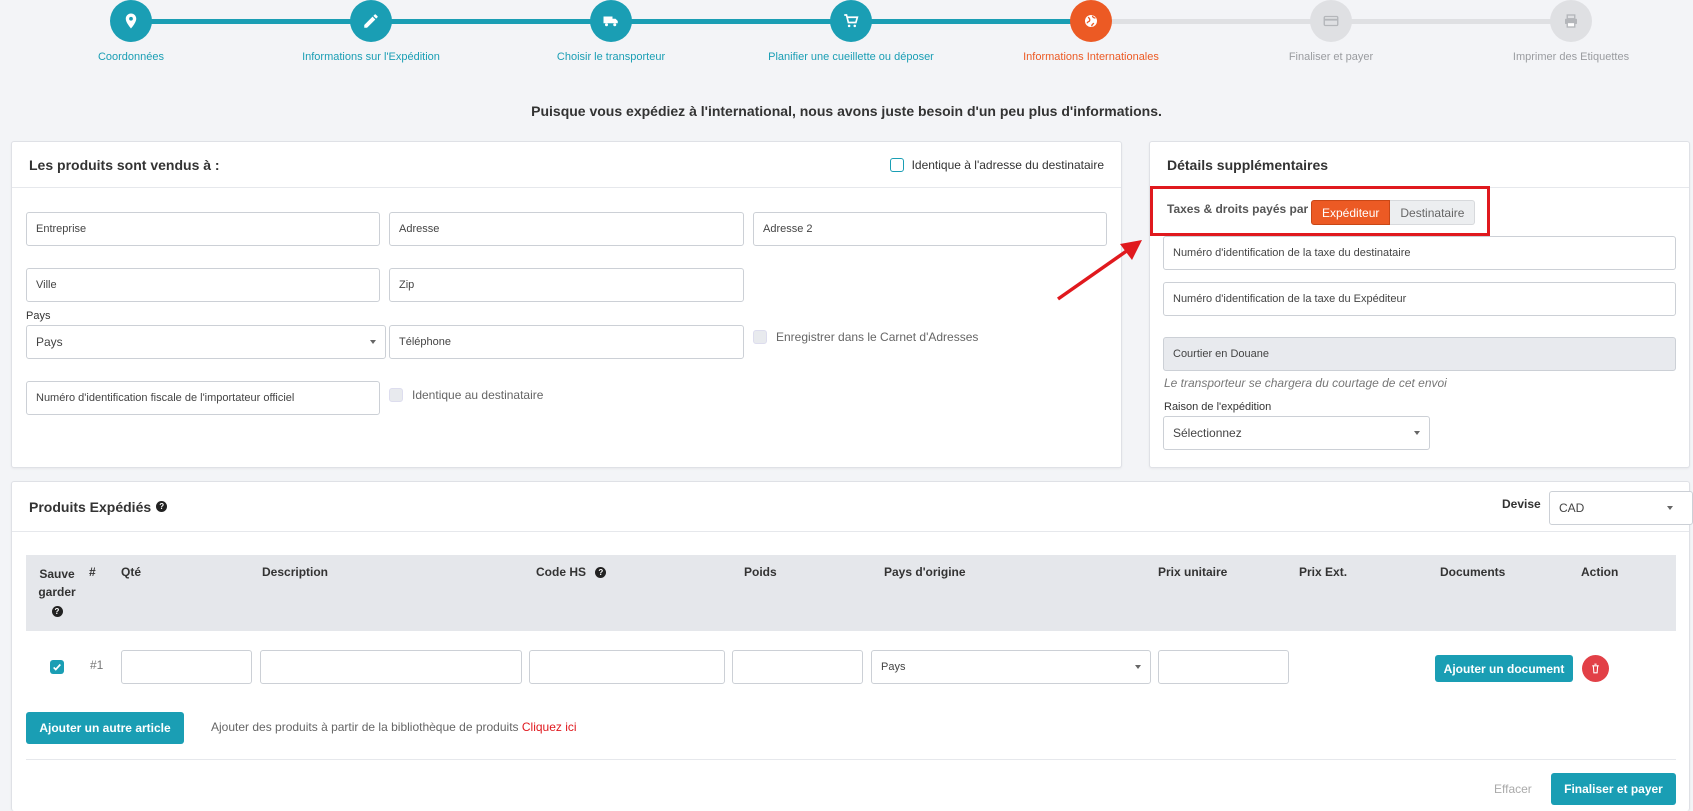 Image resolution: width=1693 pixels, height=811 pixels. Describe the element at coordinates (57, 667) in the screenshot. I see `save-row-checkbox` at that location.